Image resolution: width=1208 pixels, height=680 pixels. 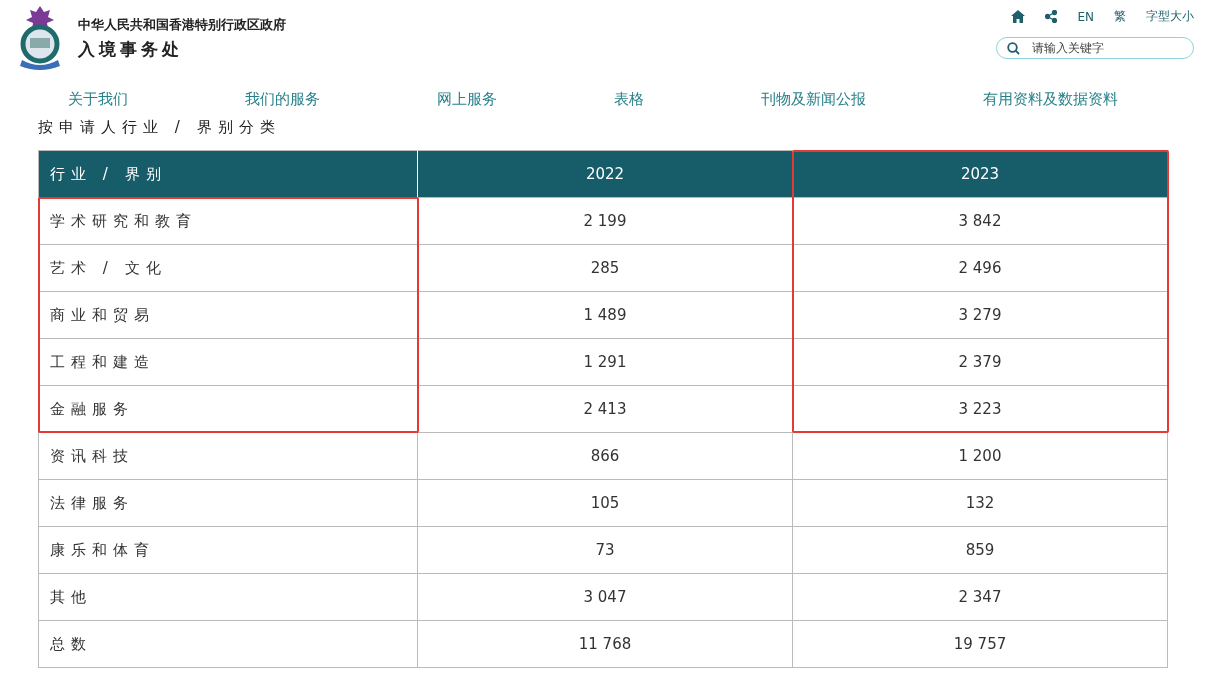 I want to click on nav-link: 网上服务, so click(x=467, y=99).